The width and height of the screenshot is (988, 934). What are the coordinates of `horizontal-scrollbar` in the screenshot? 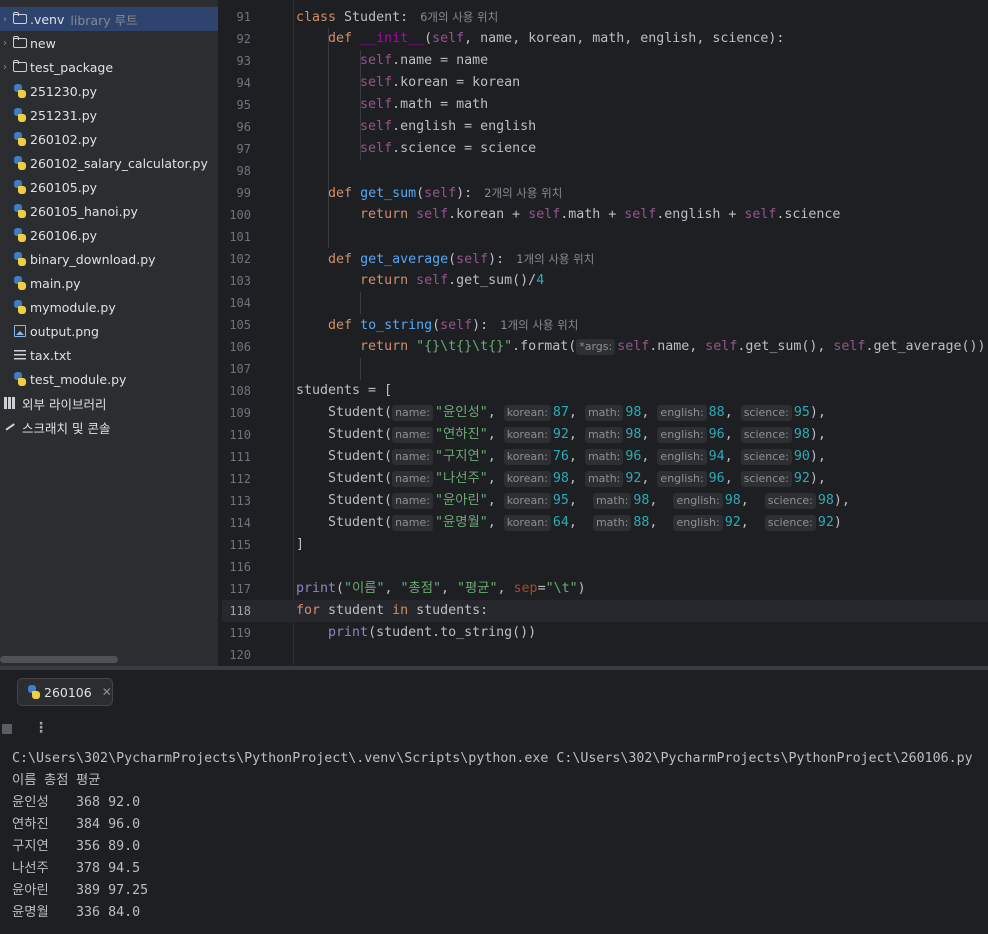 It's located at (59, 659).